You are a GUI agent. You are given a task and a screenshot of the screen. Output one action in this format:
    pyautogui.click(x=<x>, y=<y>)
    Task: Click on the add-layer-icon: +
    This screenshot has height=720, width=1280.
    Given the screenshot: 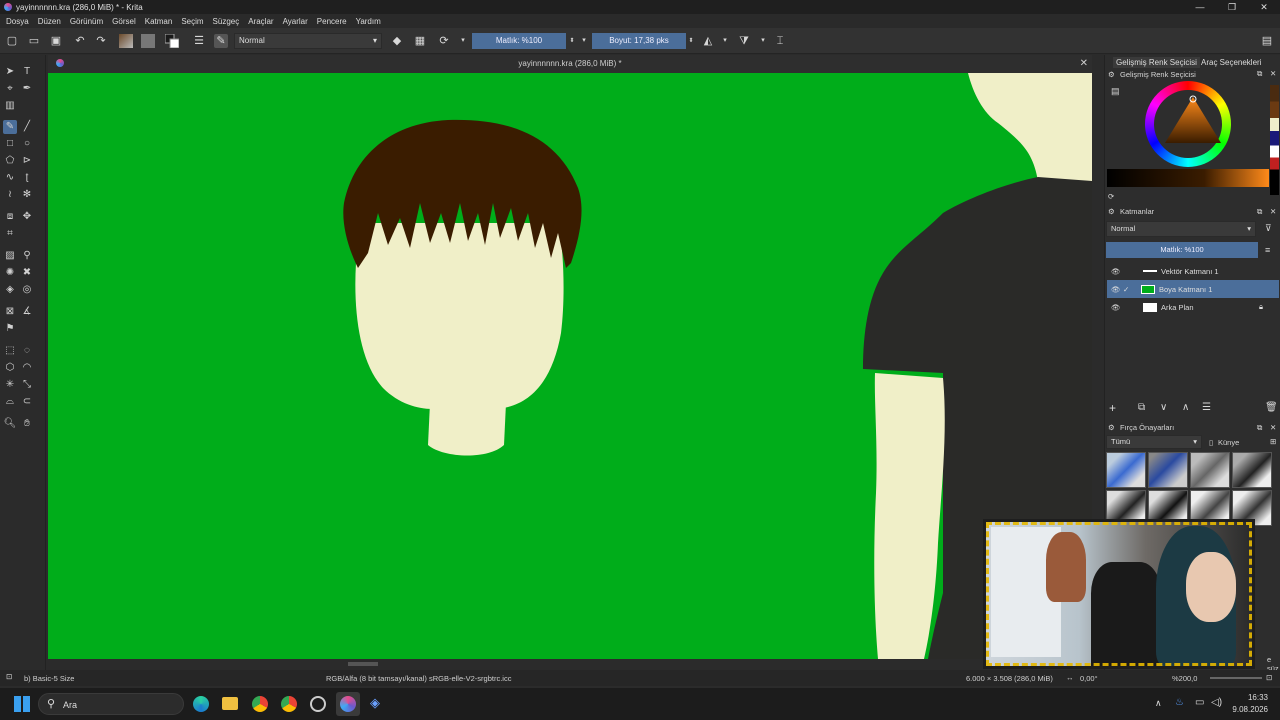 What is the action you would take?
    pyautogui.click(x=1112, y=408)
    